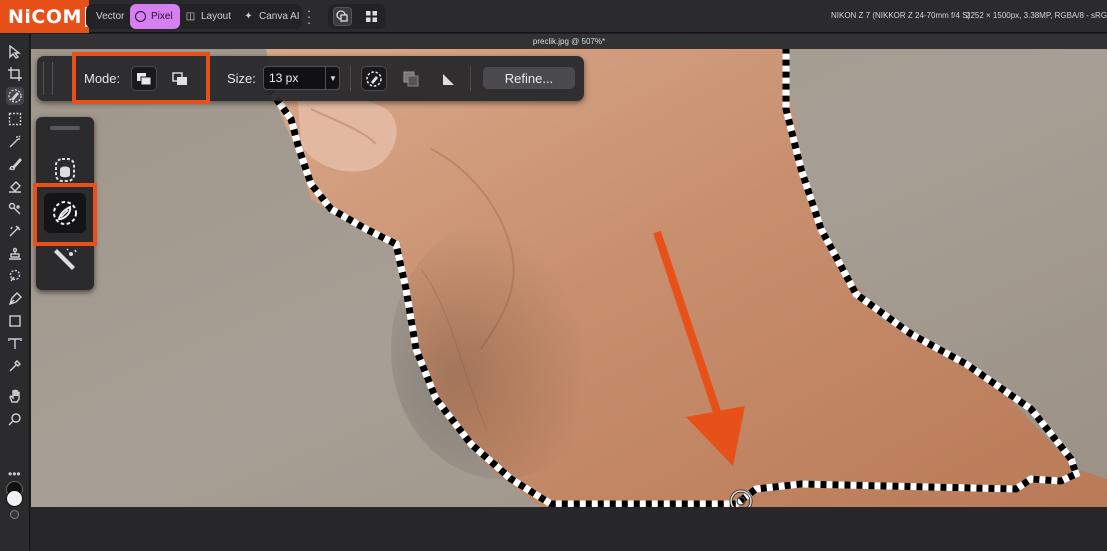 The width and height of the screenshot is (1107, 551). I want to click on zoom-tool-icon, so click(14, 419).